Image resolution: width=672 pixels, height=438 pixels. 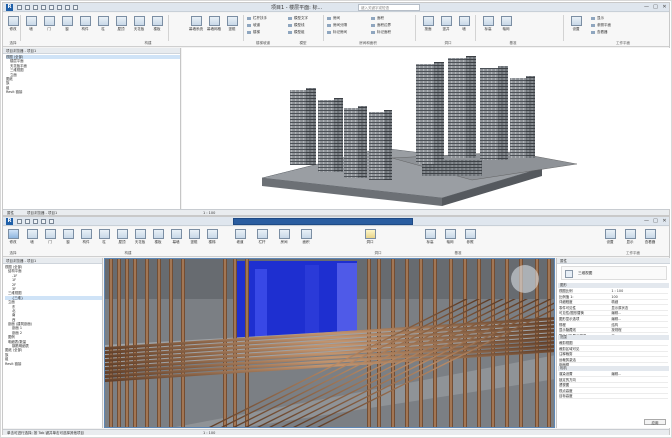 I want to click on type-selector: 三维视图, so click(x=614, y=273).